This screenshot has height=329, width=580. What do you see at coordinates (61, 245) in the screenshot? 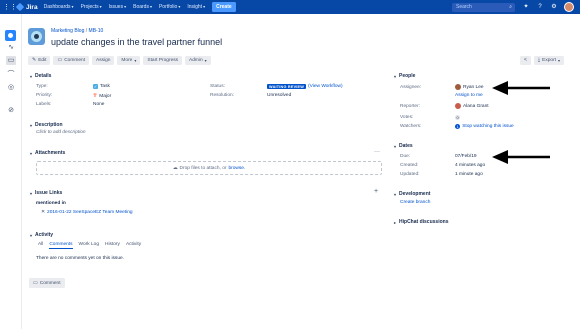
I see `tab-comments: Comments` at bounding box center [61, 245].